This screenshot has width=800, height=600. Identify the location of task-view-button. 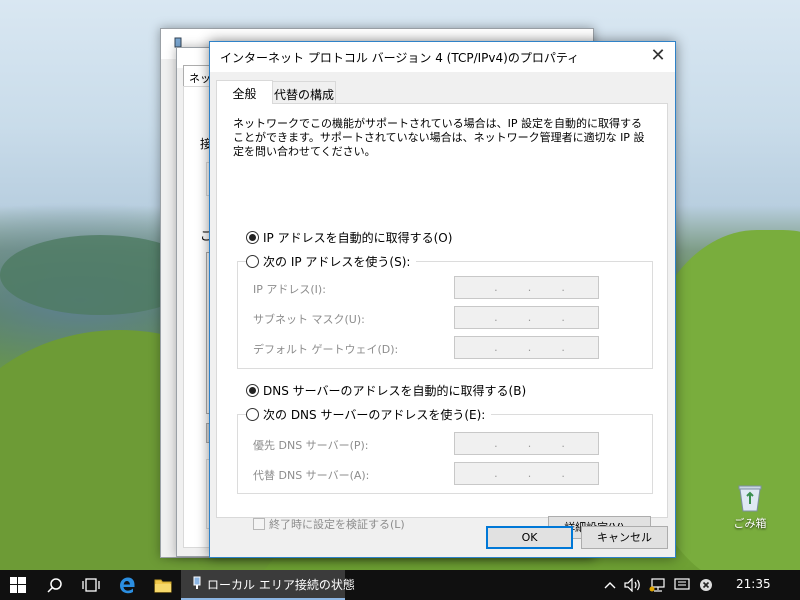
(91, 585).